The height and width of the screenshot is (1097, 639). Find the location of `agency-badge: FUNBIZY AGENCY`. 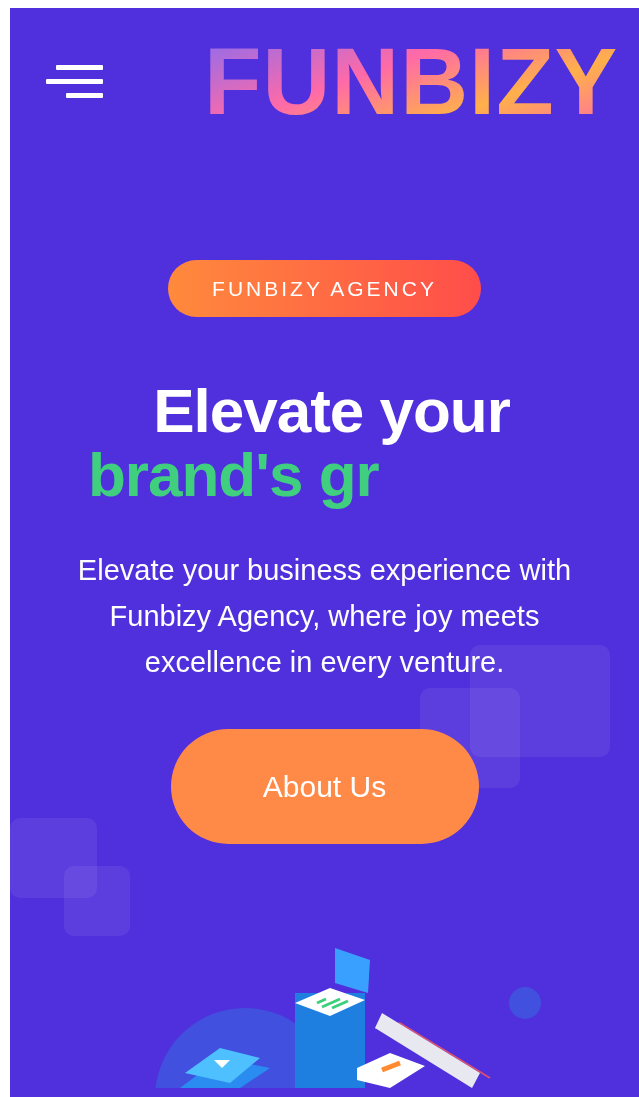

agency-badge: FUNBIZY AGENCY is located at coordinates (324, 288).